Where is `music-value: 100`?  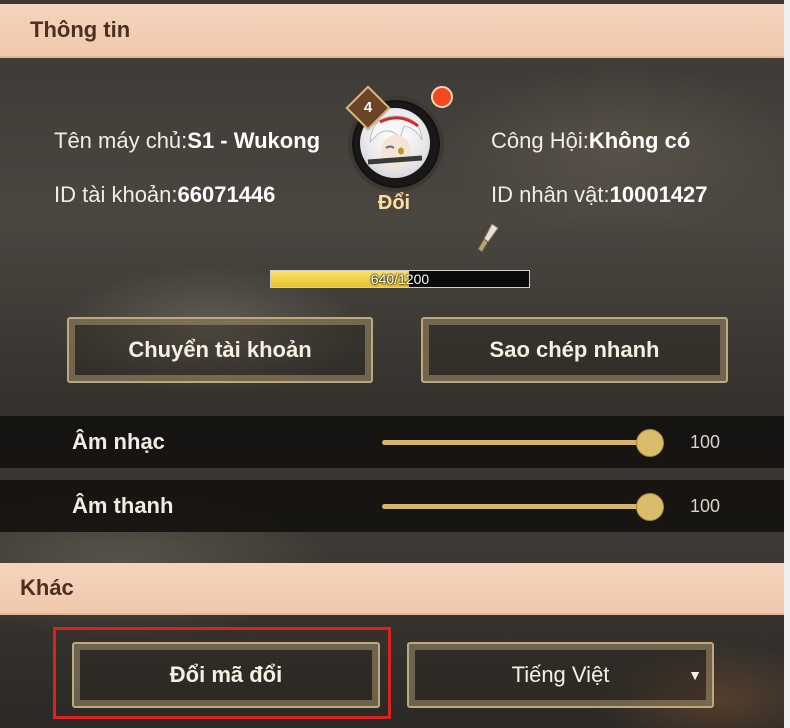
music-value: 100 is located at coordinates (705, 442).